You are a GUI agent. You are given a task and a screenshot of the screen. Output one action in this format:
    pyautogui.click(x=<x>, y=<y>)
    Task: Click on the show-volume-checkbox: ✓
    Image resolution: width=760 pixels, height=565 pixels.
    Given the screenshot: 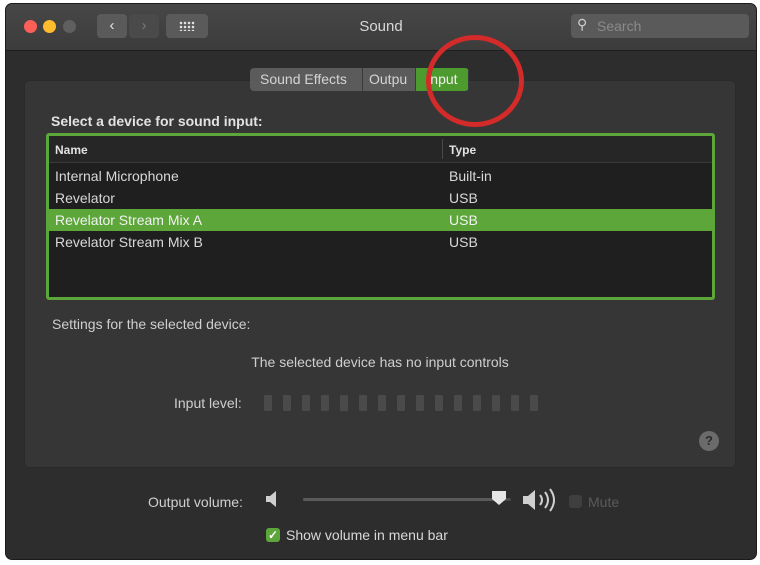 What is the action you would take?
    pyautogui.click(x=273, y=535)
    